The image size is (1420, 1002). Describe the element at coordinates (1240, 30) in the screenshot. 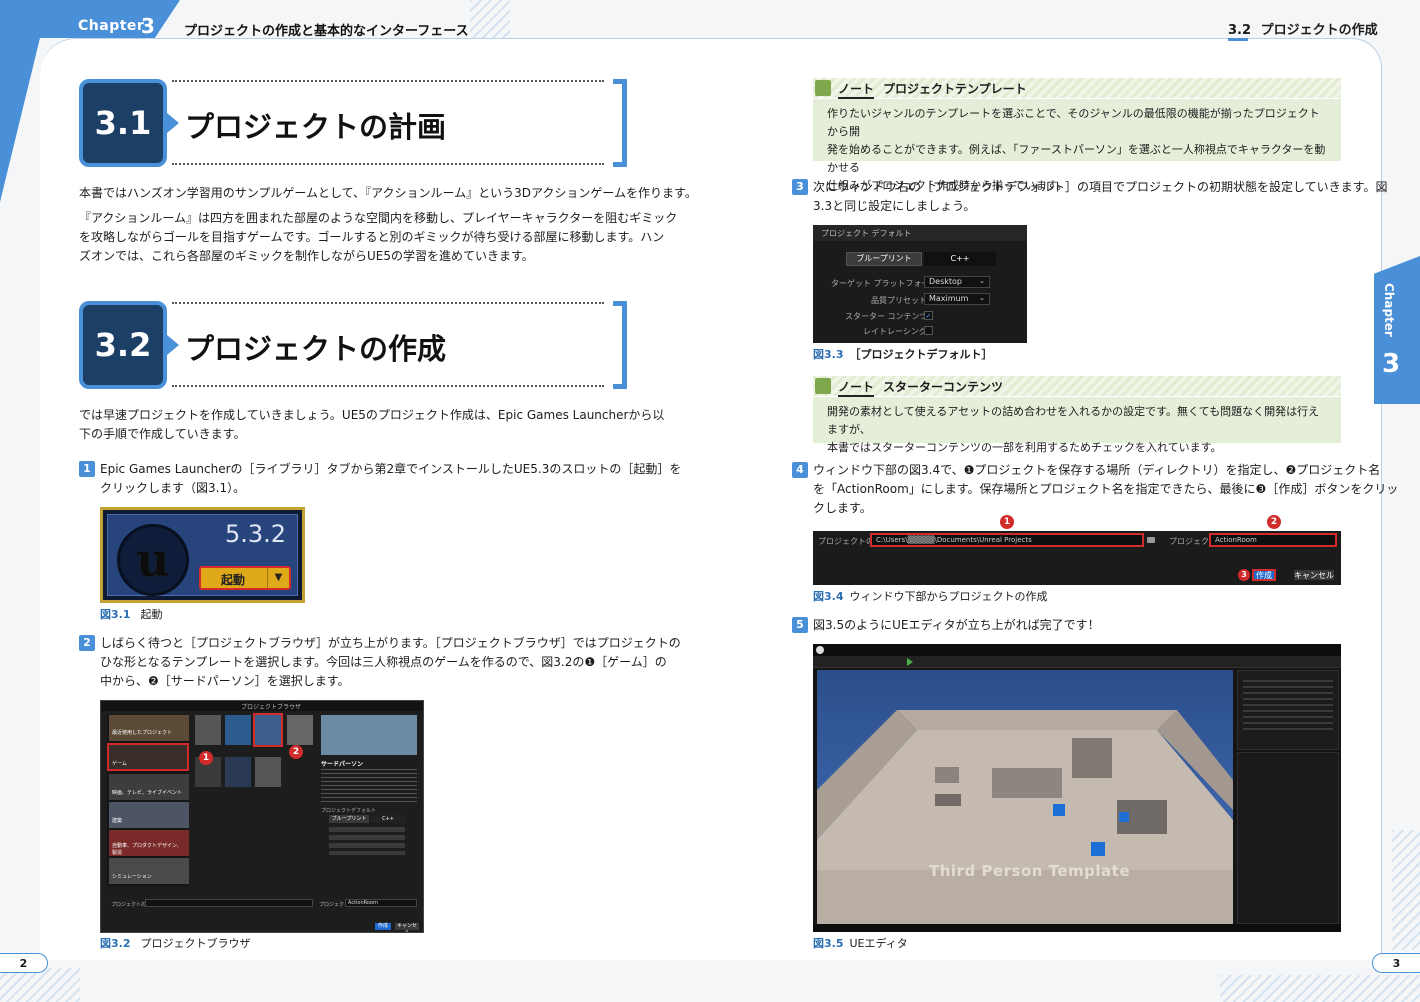

I see `running-section-number: 3.2` at that location.